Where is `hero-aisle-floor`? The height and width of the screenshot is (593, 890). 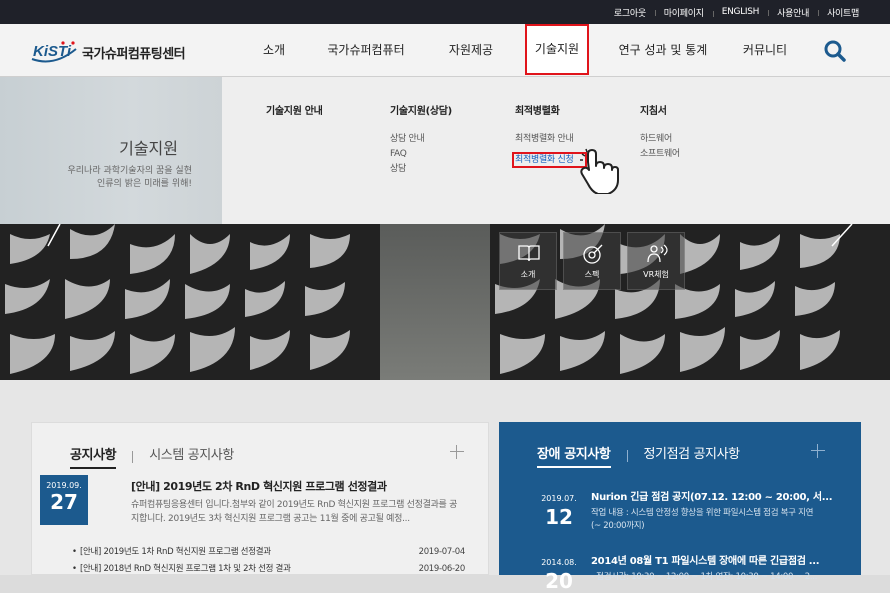
hero-aisle-floor is located at coordinates (435, 302).